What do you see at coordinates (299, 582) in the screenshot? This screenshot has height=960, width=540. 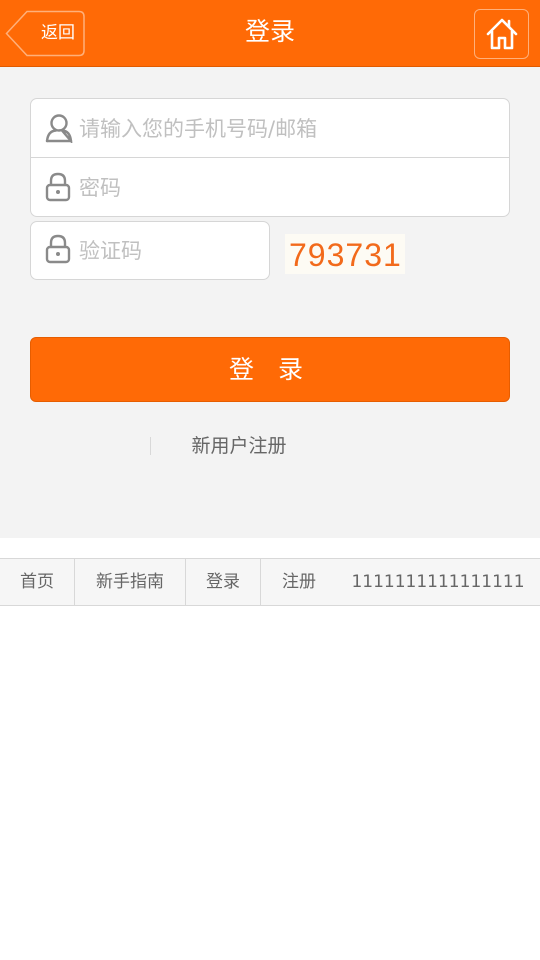 I see `footer-nav-register: 注册` at bounding box center [299, 582].